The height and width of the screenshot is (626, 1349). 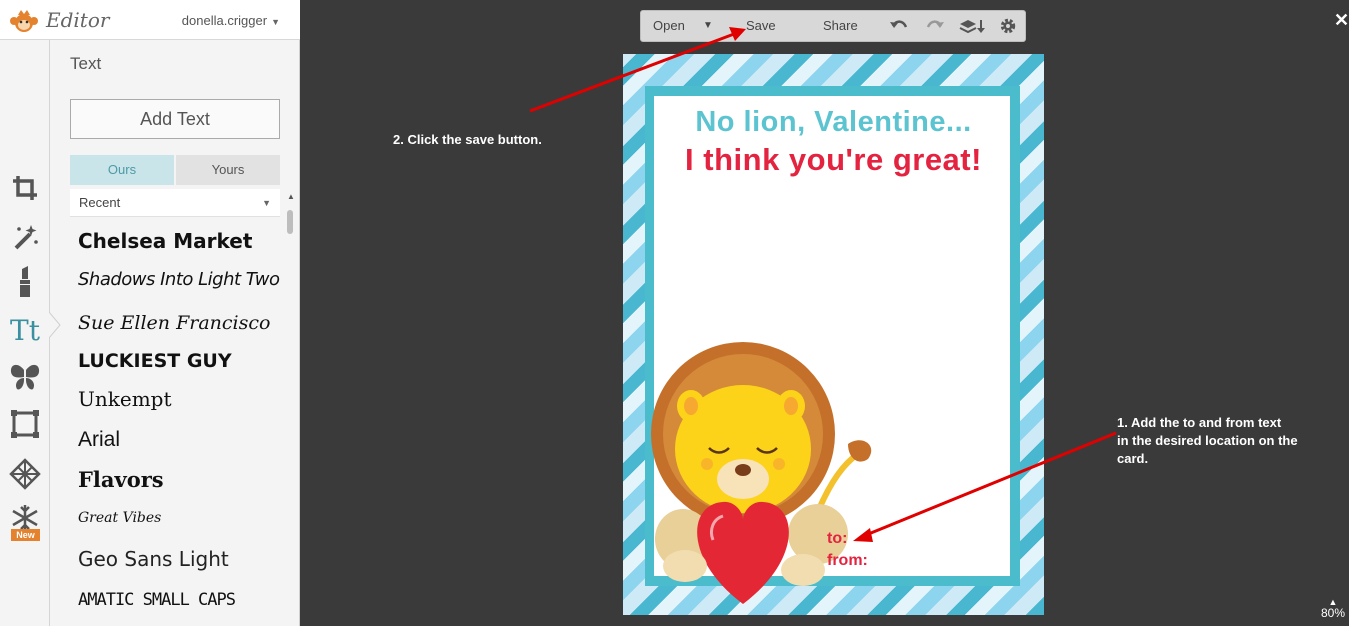 What do you see at coordinates (119, 518) in the screenshot?
I see `font-item-great-vibes: Great Vibes` at bounding box center [119, 518].